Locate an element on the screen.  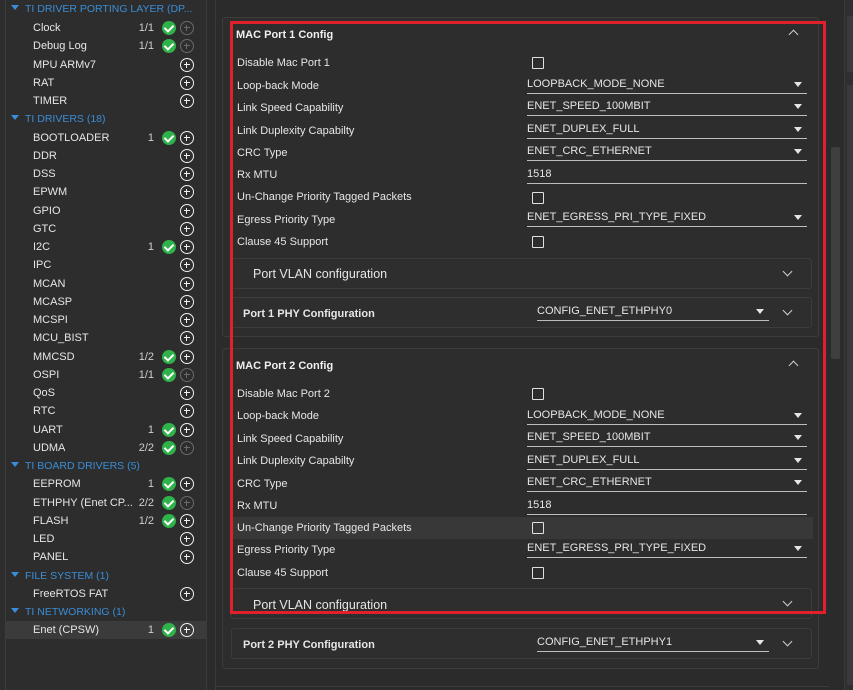
tree-item: BOOTLOADER 1 is located at coordinates (106, 138).